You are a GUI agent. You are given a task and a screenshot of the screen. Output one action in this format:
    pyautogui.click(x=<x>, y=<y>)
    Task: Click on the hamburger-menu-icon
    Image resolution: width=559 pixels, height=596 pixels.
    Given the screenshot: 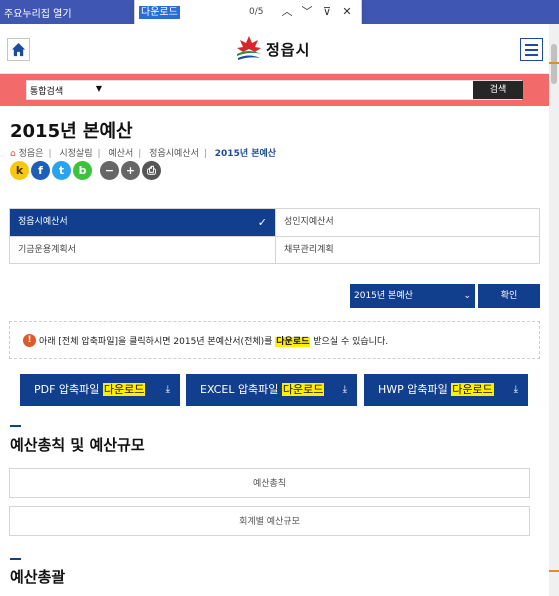 What is the action you would take?
    pyautogui.click(x=531, y=45)
    